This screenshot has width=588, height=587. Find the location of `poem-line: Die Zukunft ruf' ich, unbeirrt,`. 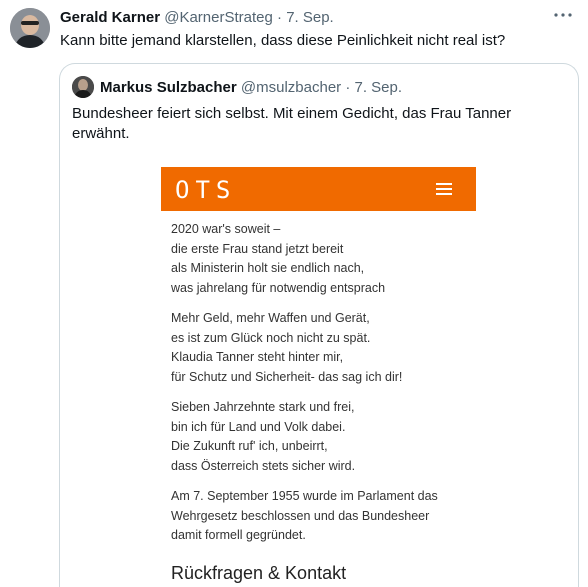

poem-line: Die Zukunft ruf' ich, unbeirrt, is located at coordinates (249, 446).